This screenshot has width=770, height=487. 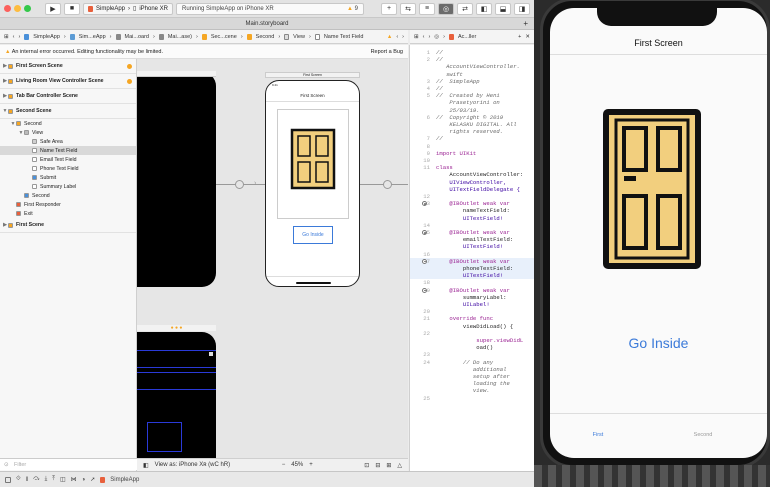 I want to click on inspector-toggle: ◨, so click(x=522, y=8).